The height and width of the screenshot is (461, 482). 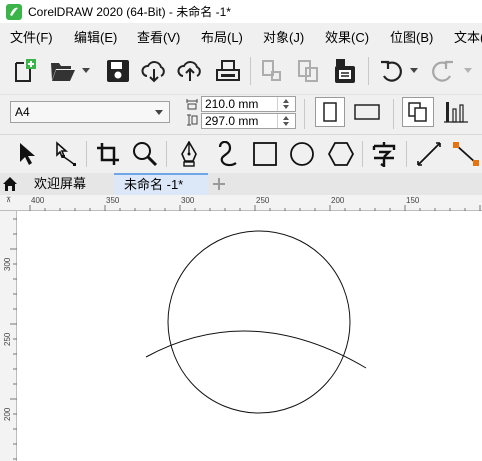 What do you see at coordinates (27, 154) in the screenshot?
I see `pick-tool-icon` at bounding box center [27, 154].